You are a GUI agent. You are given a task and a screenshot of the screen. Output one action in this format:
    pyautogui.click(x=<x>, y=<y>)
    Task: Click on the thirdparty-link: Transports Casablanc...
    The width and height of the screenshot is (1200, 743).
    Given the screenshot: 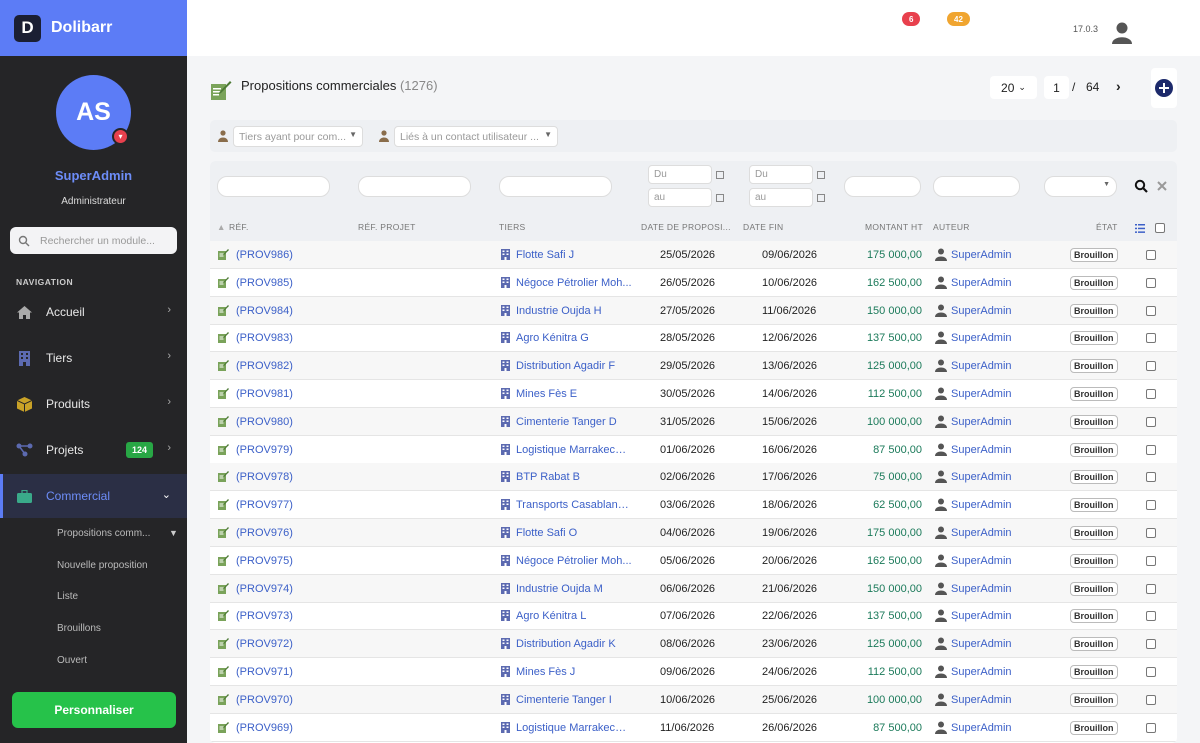 What is the action you would take?
    pyautogui.click(x=574, y=505)
    